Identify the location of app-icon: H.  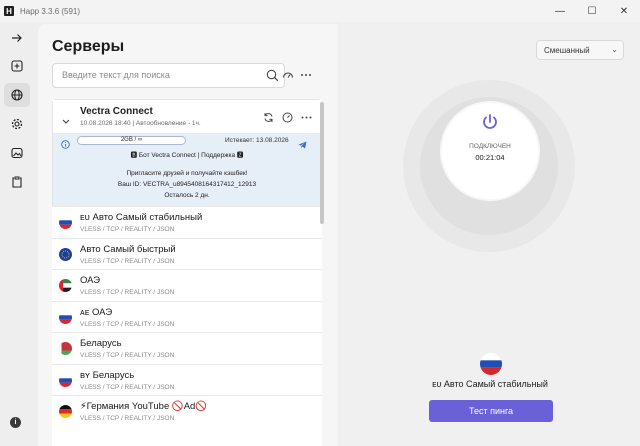
(9, 11).